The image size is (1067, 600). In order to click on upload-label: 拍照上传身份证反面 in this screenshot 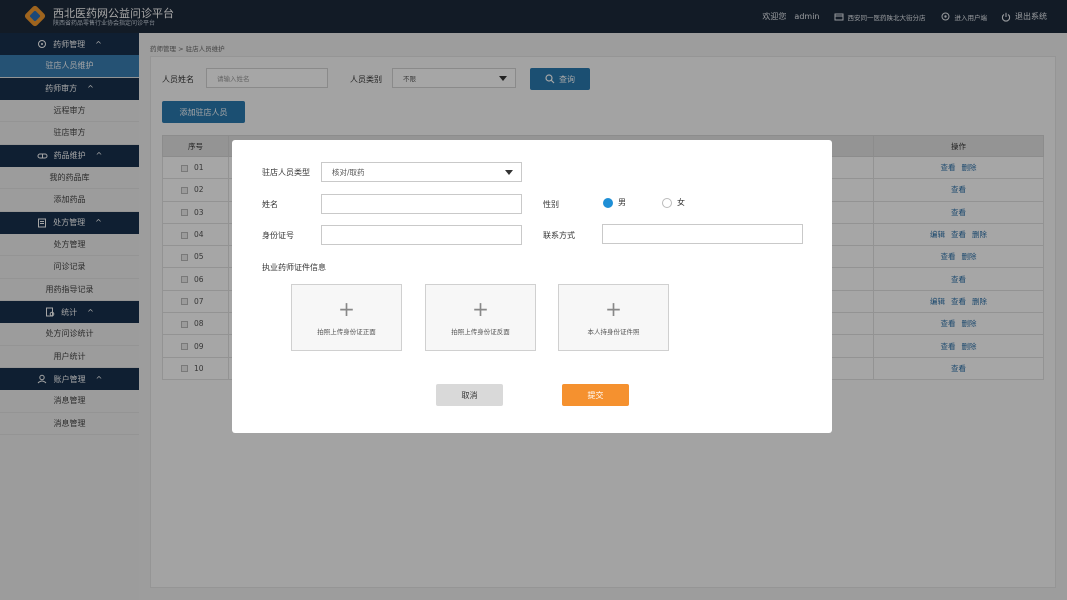, I will do `click(480, 332)`.